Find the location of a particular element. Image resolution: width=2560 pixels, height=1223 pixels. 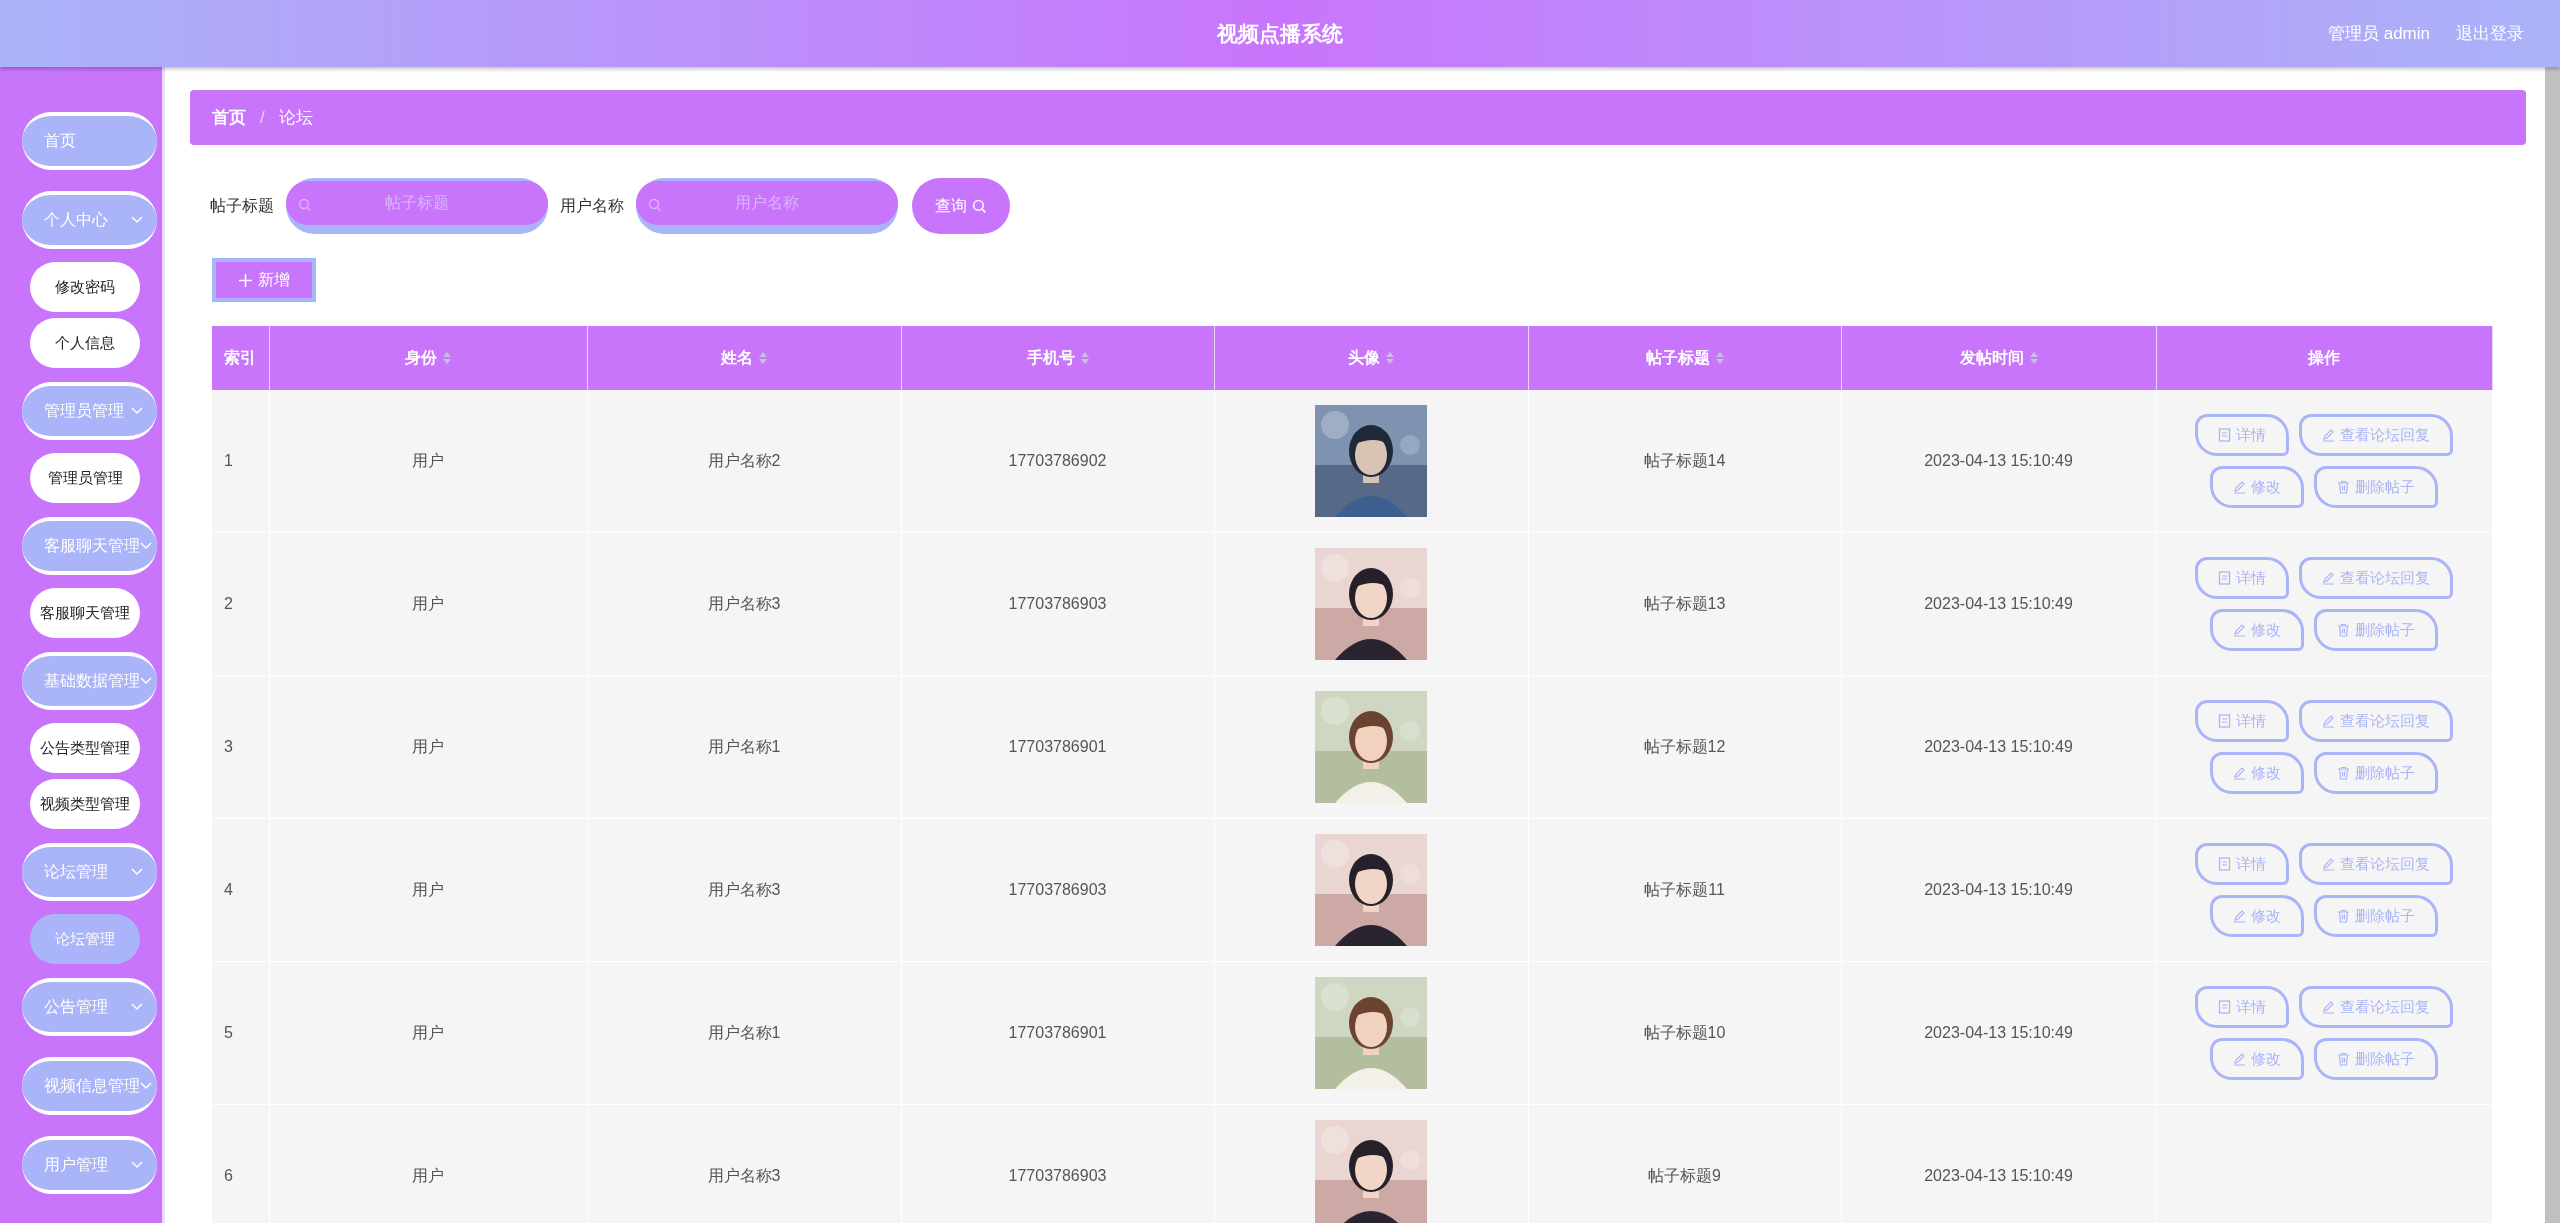

app-title: 视频点播系统 is located at coordinates (1280, 33).